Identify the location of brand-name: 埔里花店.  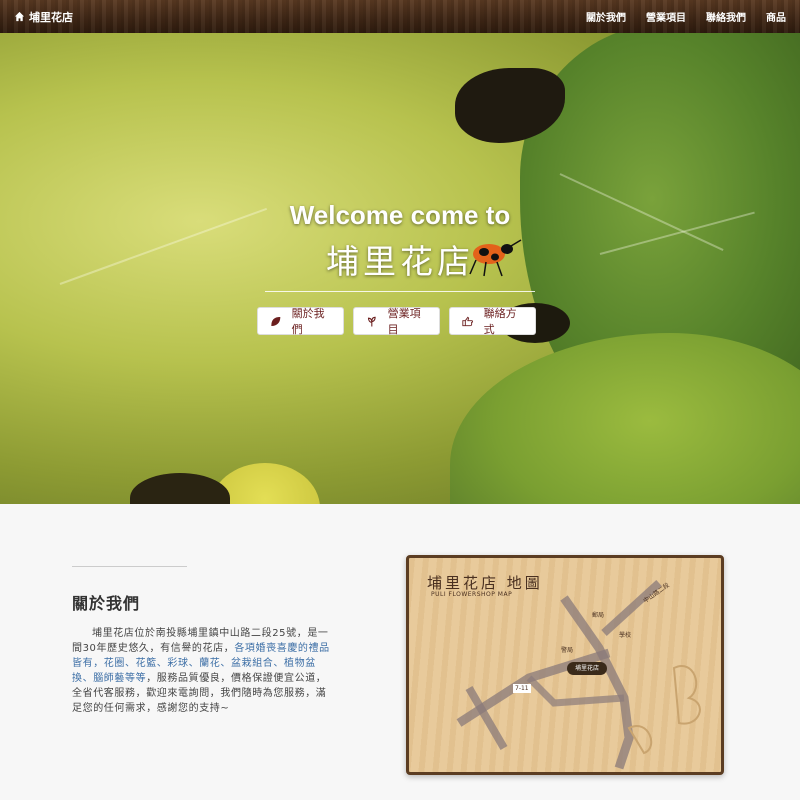
(51, 17).